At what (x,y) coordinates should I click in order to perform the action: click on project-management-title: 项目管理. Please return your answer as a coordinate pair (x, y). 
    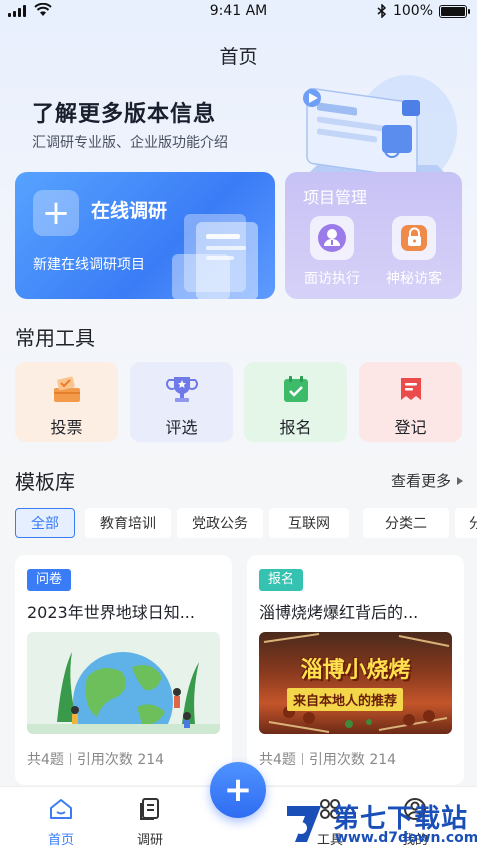
    Looking at the image, I should click on (335, 197).